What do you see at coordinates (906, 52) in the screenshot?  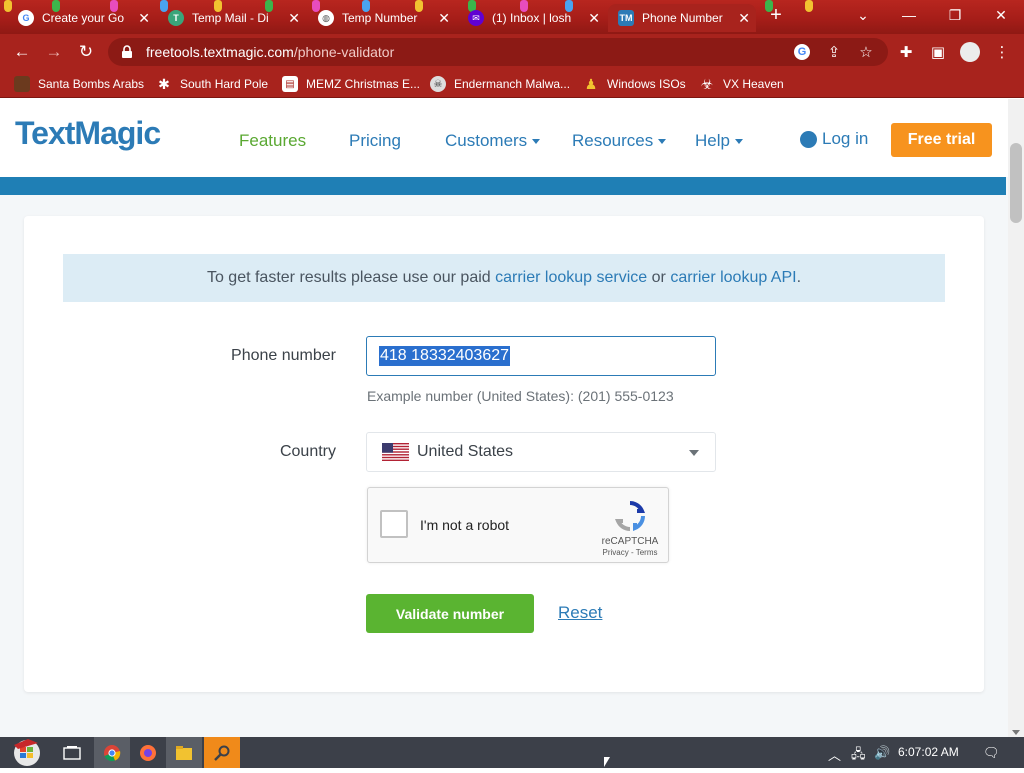 I see `extensions-icon: ✚` at bounding box center [906, 52].